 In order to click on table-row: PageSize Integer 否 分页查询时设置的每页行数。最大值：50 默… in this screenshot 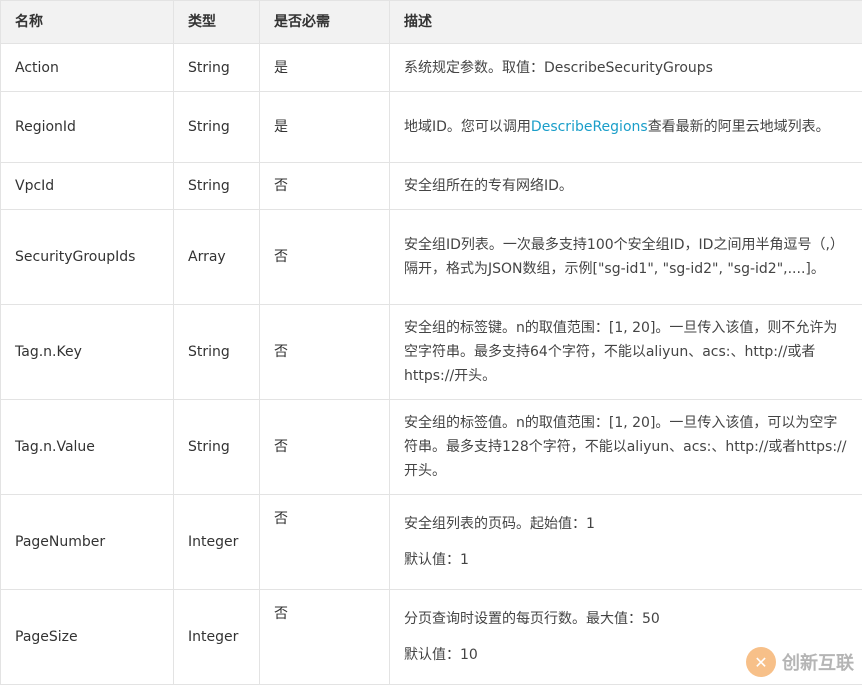, I will do `click(431, 637)`.